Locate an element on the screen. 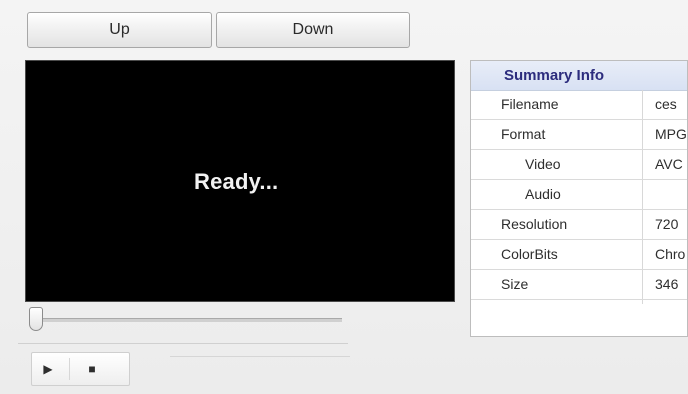 Image resolution: width=688 pixels, height=394 pixels. stop-icon: ■ is located at coordinates (92, 369).